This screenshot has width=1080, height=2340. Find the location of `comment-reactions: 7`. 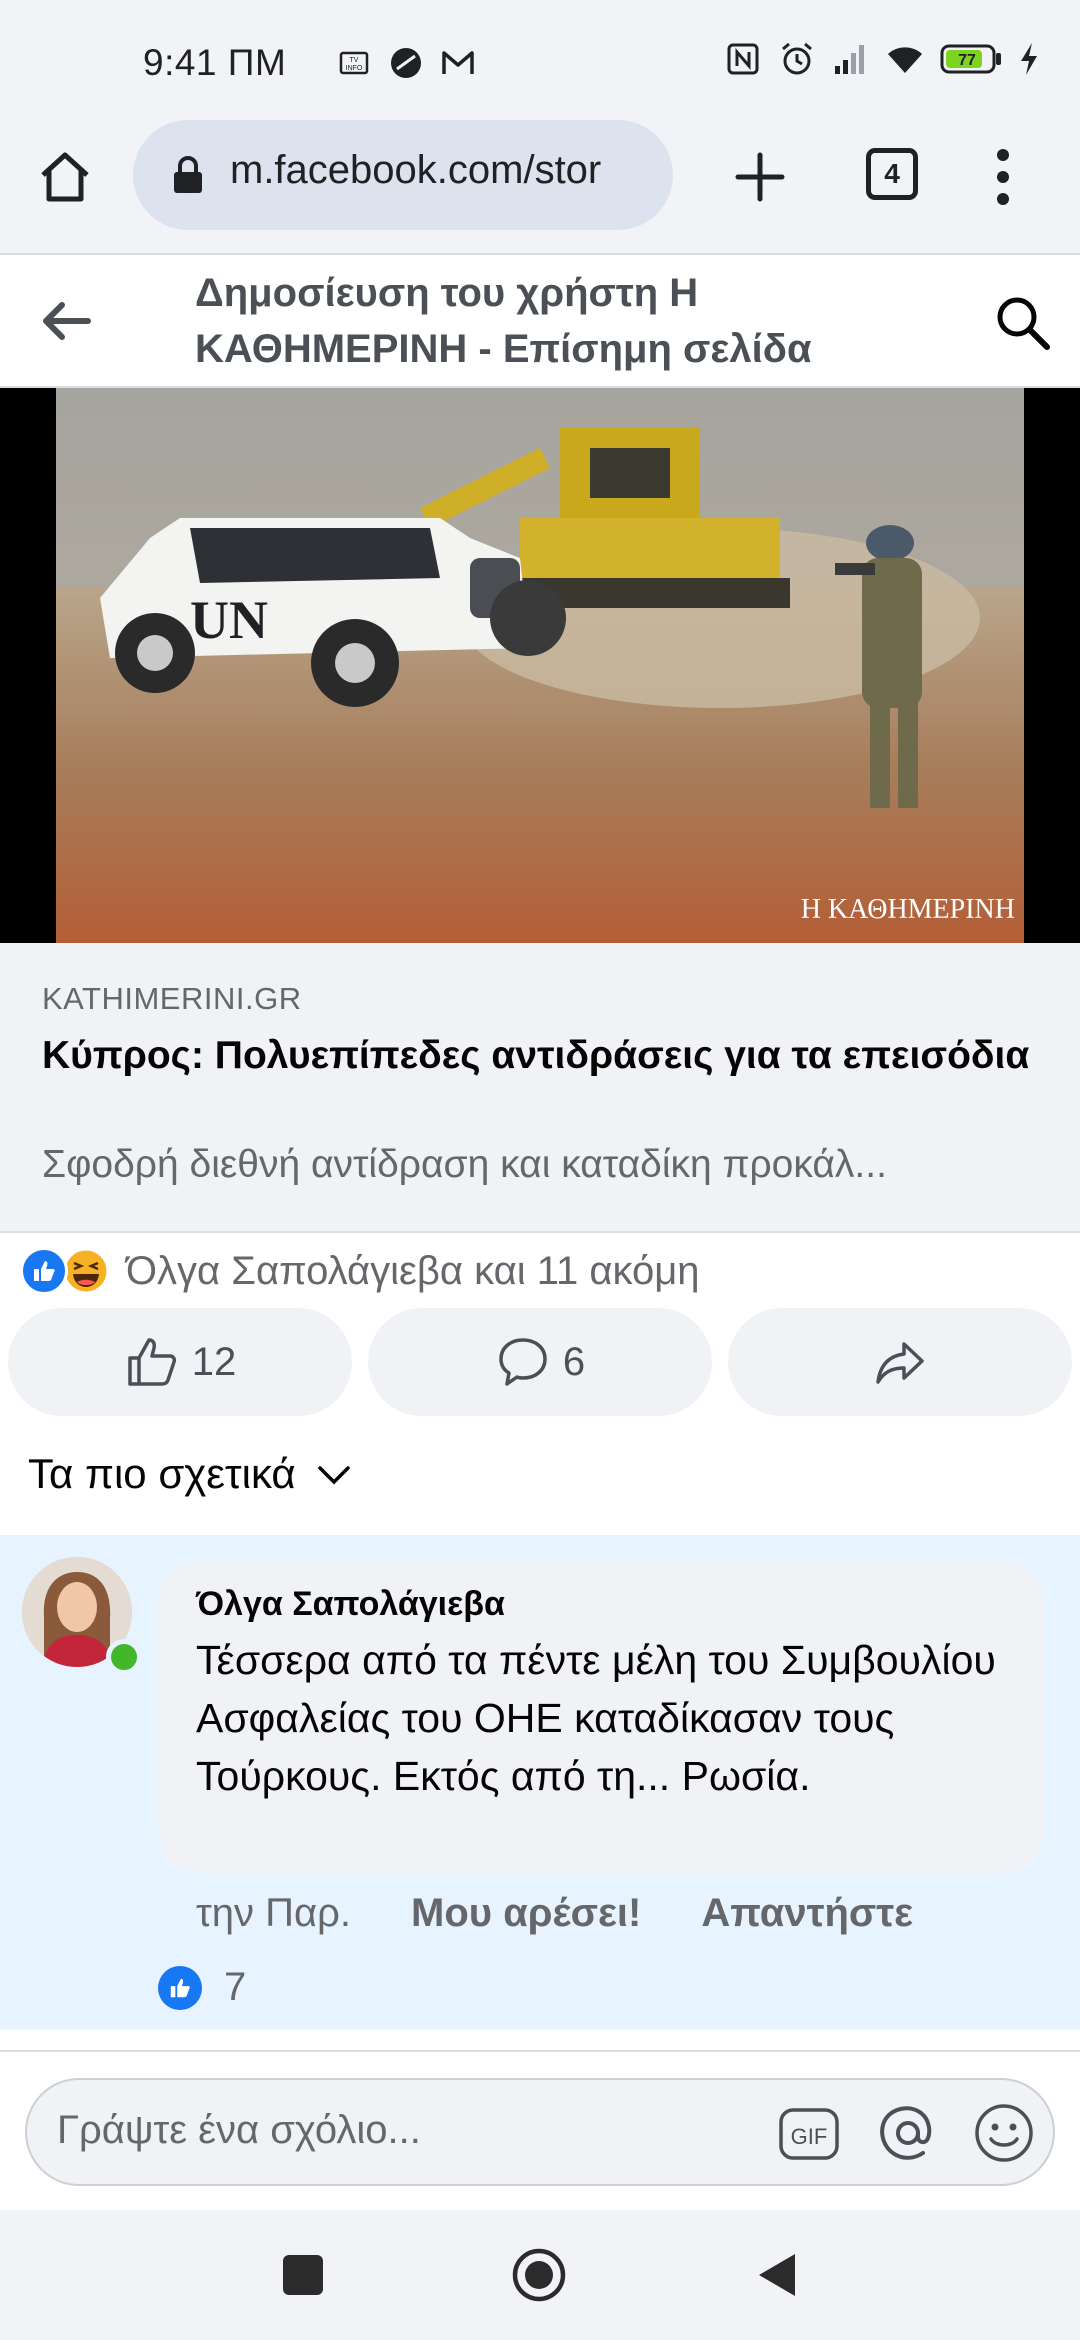

comment-reactions: 7 is located at coordinates (202, 1987).